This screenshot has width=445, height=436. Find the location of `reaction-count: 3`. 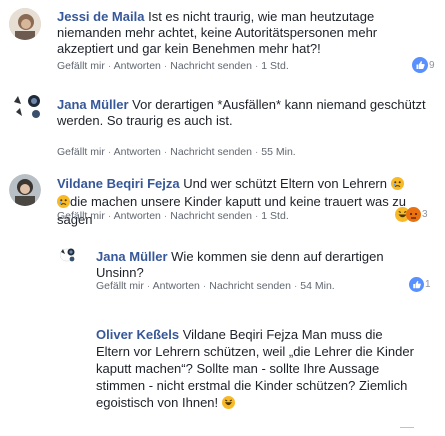

reaction-count: 3 is located at coordinates (411, 214).